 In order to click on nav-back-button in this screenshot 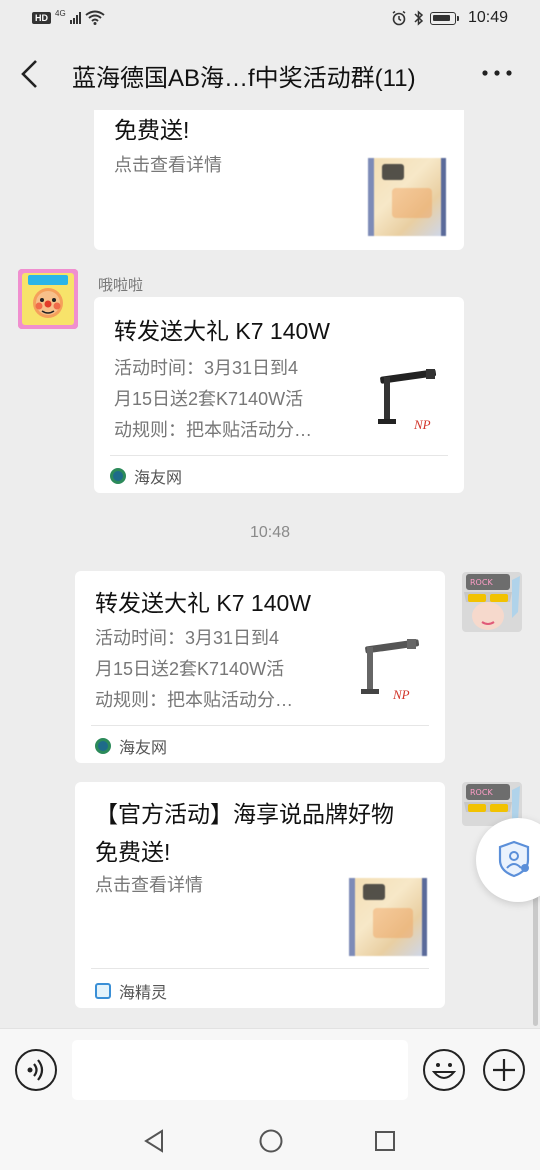, I will do `click(154, 1143)`.